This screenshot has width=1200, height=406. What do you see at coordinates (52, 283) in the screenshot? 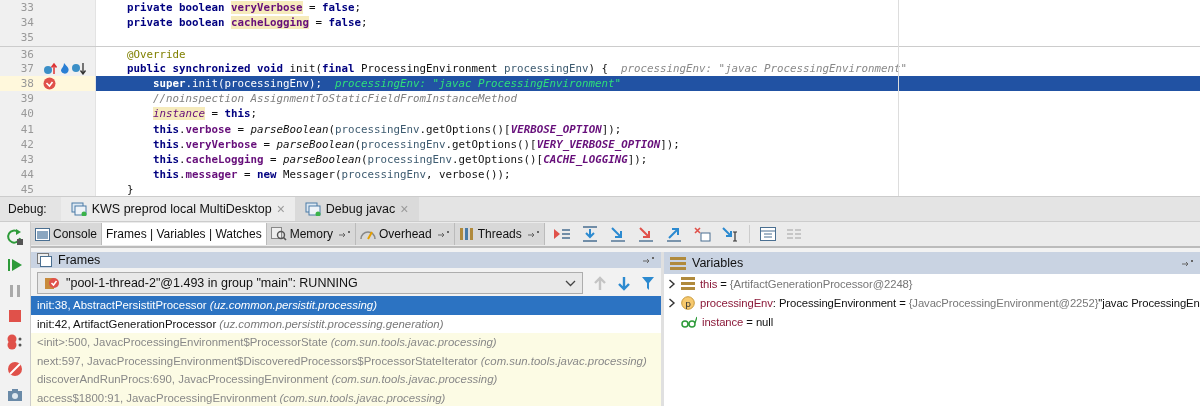
I see `suspended-thread-icon` at bounding box center [52, 283].